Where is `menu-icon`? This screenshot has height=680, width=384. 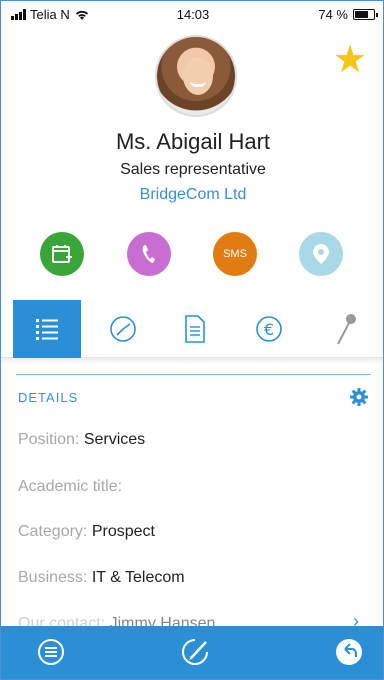 menu-icon is located at coordinates (51, 652).